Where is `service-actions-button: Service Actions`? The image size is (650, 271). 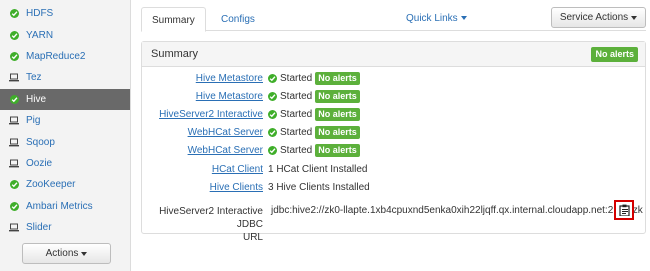
service-actions-button: Service Actions is located at coordinates (598, 17).